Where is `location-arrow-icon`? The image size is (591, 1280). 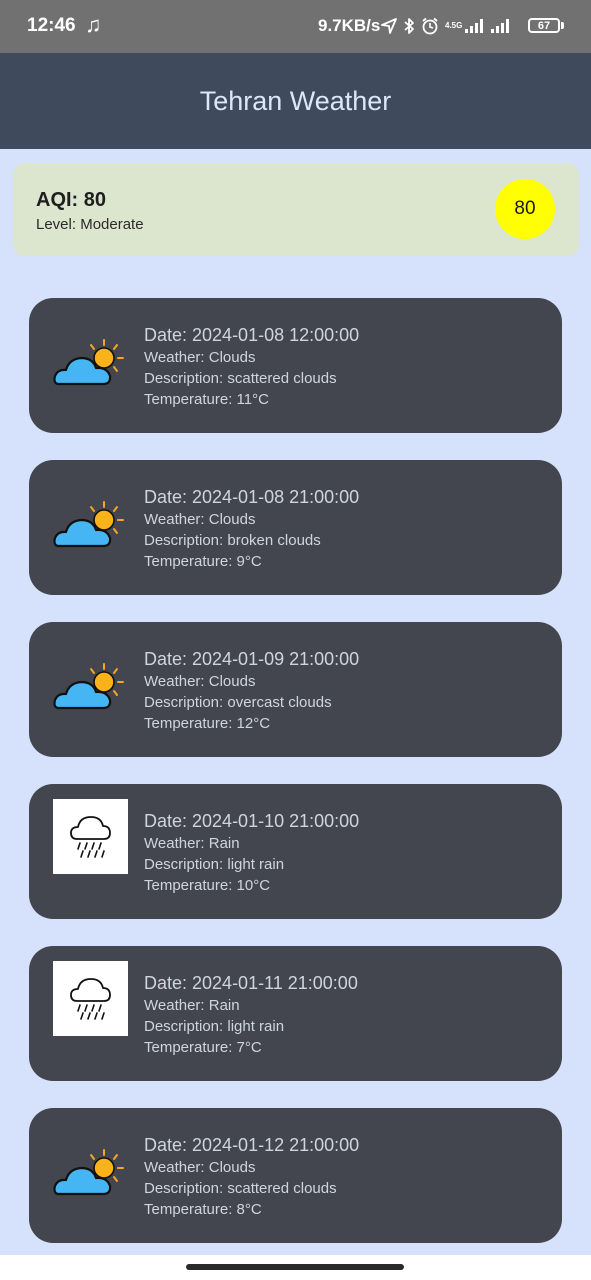
location-arrow-icon is located at coordinates (389, 26).